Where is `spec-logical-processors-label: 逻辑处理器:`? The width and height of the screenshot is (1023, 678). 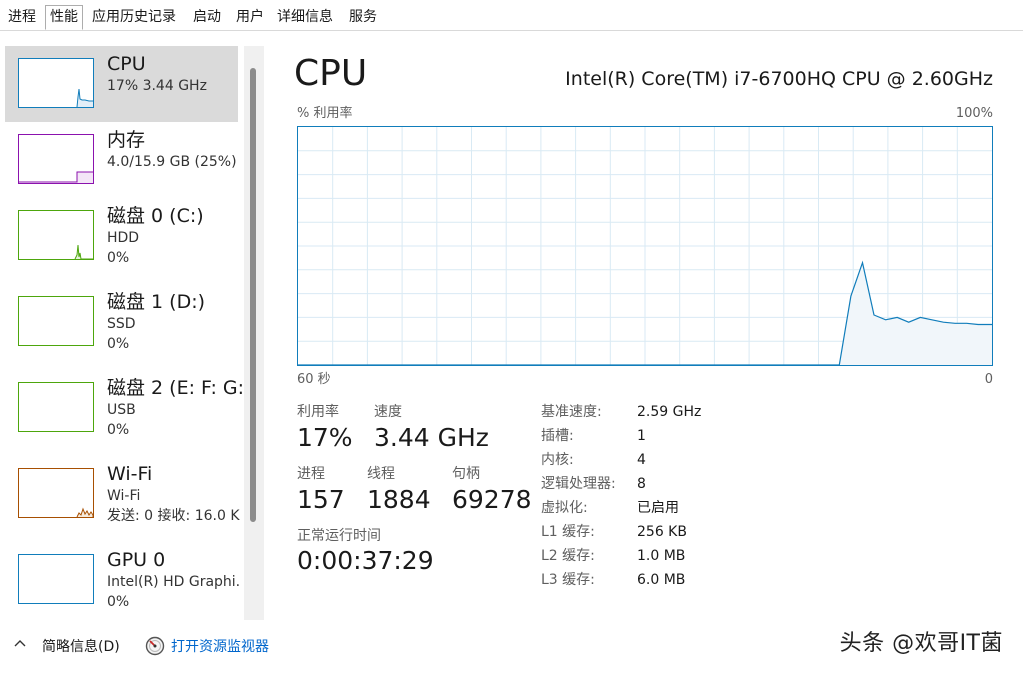 spec-logical-processors-label: 逻辑处理器: is located at coordinates (578, 484).